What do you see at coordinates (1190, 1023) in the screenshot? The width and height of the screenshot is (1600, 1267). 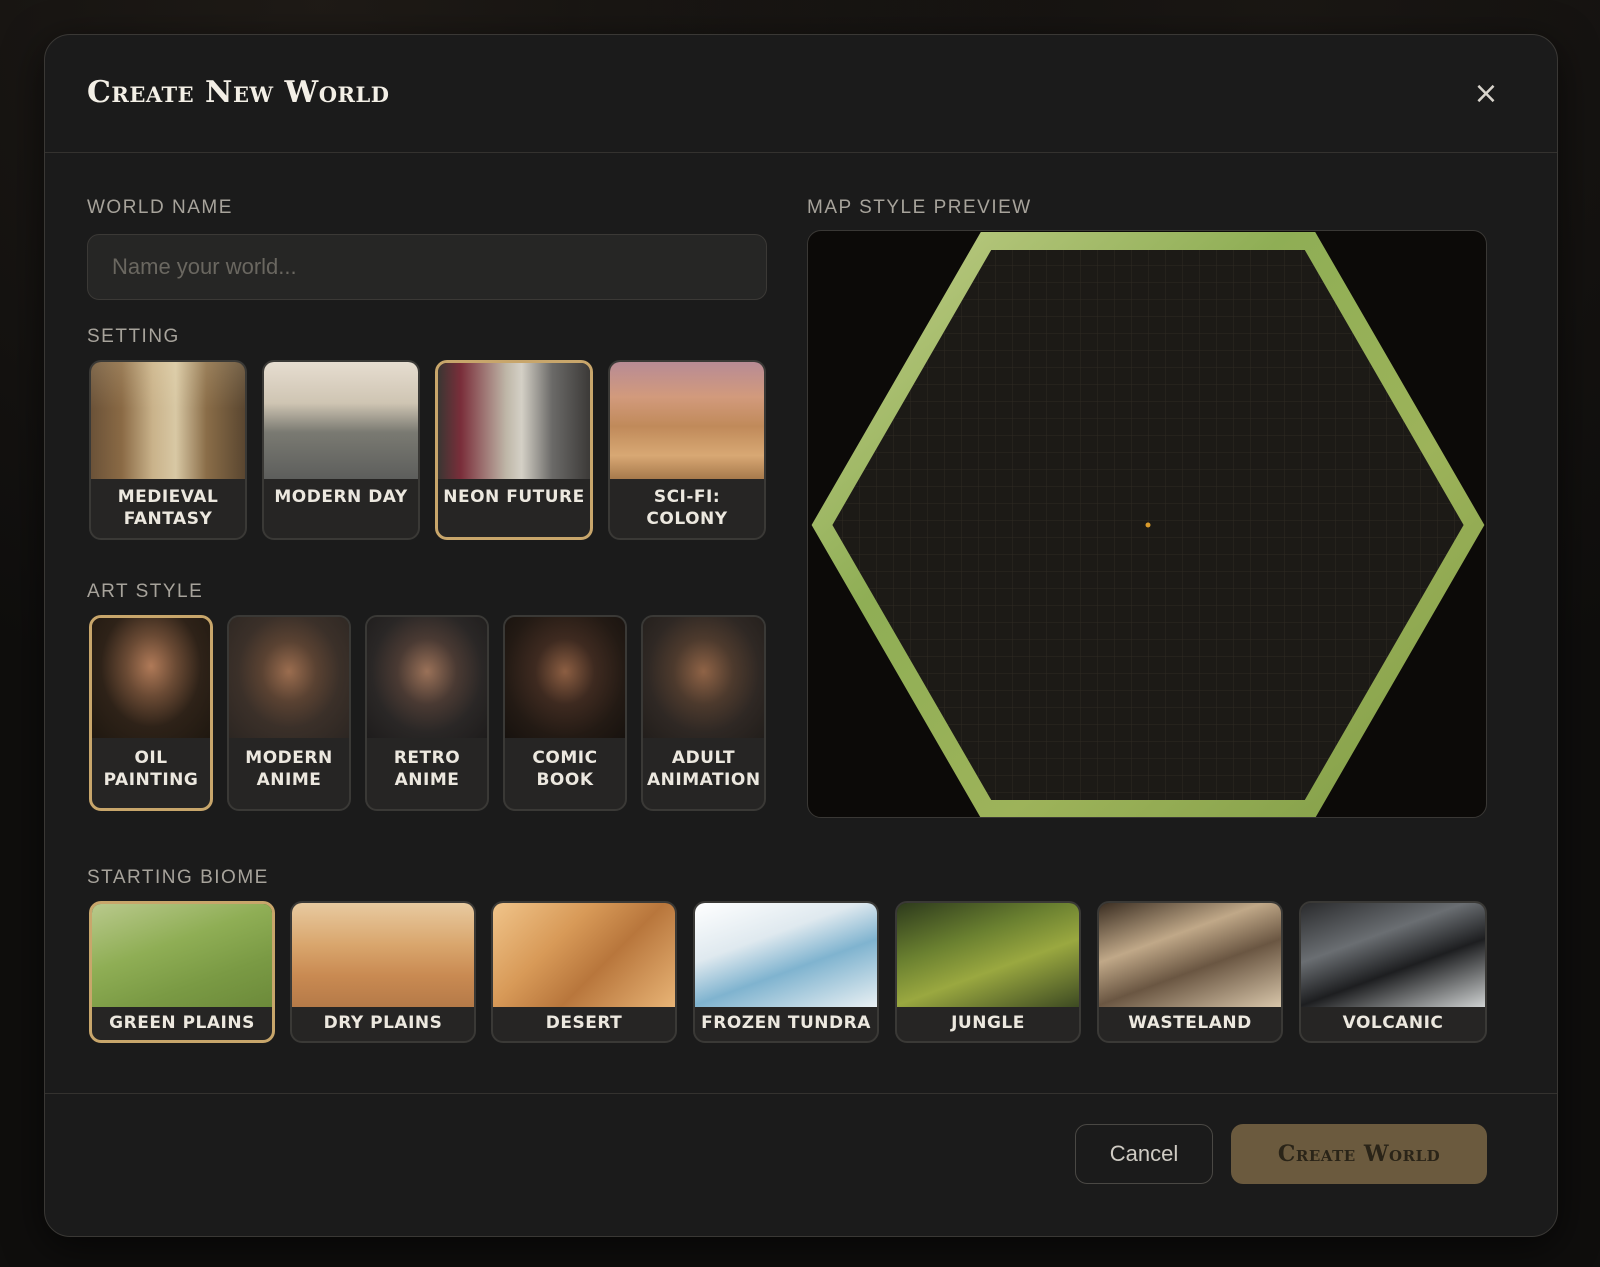 I see `biome-option-label: Wasteland` at bounding box center [1190, 1023].